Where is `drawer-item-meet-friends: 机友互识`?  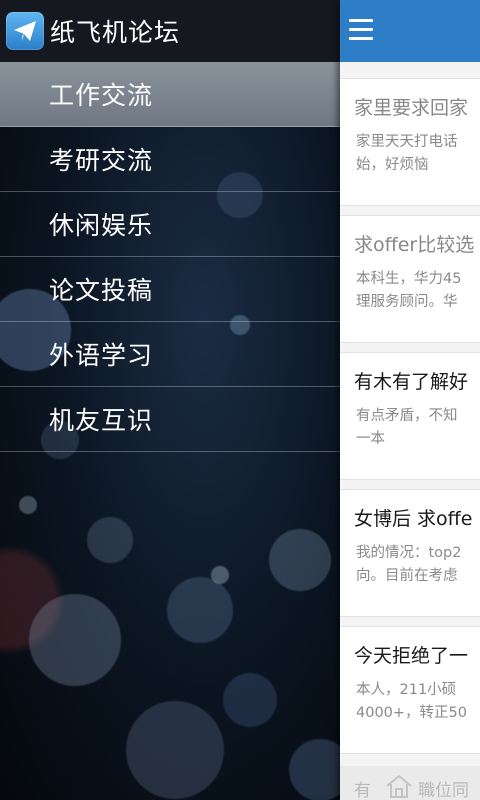 drawer-item-meet-friends: 机友互识 is located at coordinates (170, 419).